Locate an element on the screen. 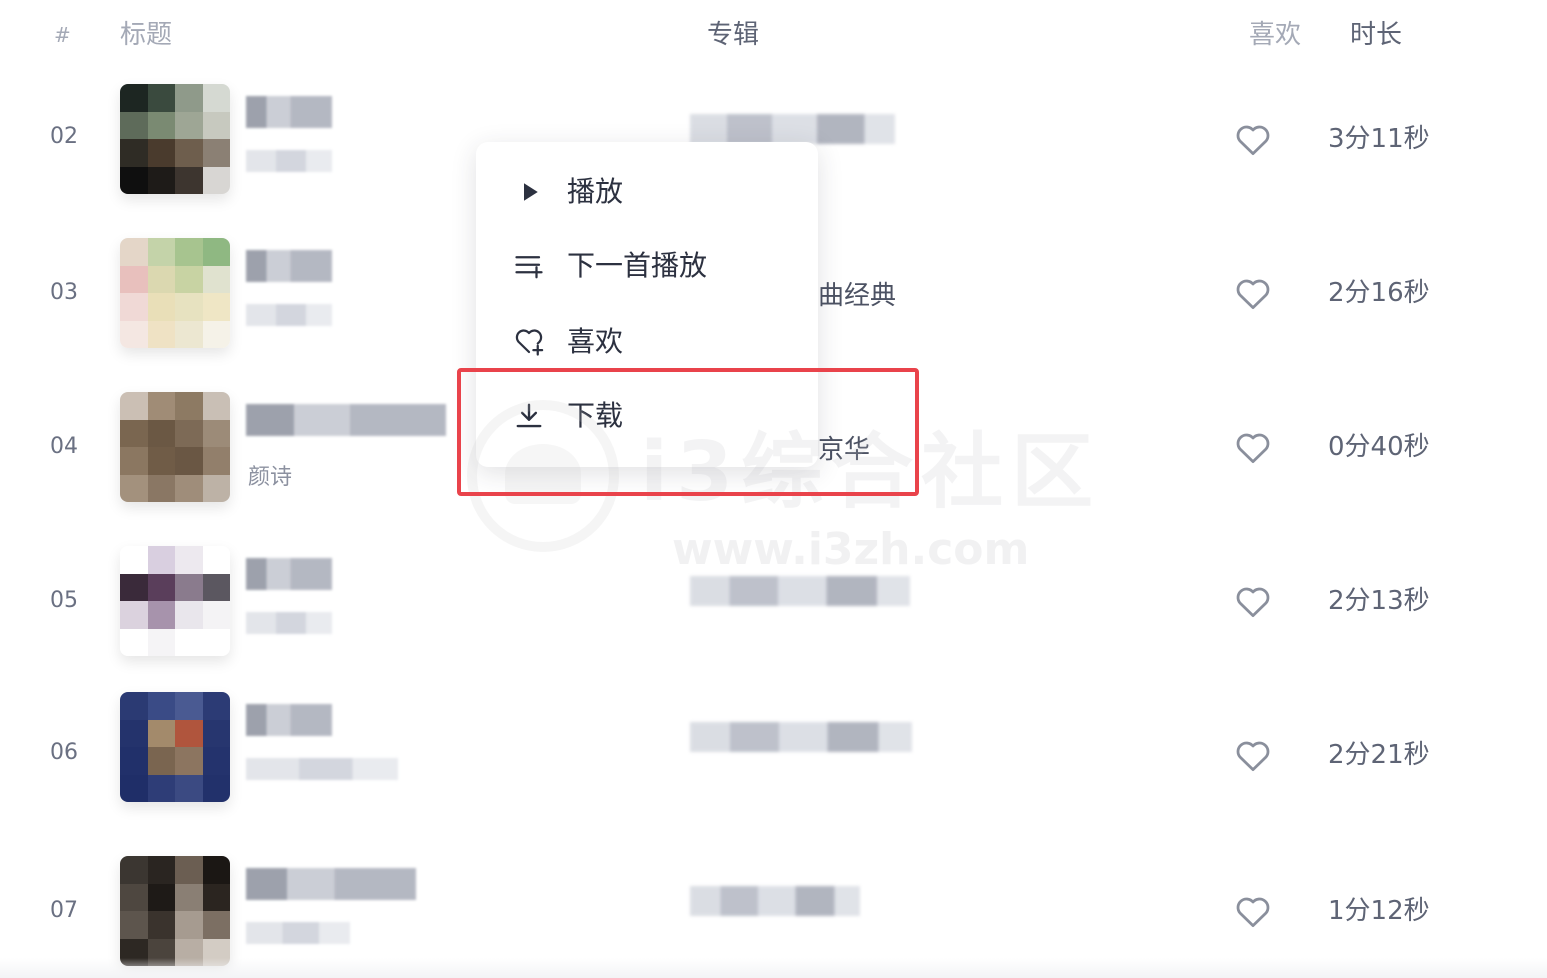 The image size is (1547, 978). track-duration: 2分21秒 is located at coordinates (1379, 755).